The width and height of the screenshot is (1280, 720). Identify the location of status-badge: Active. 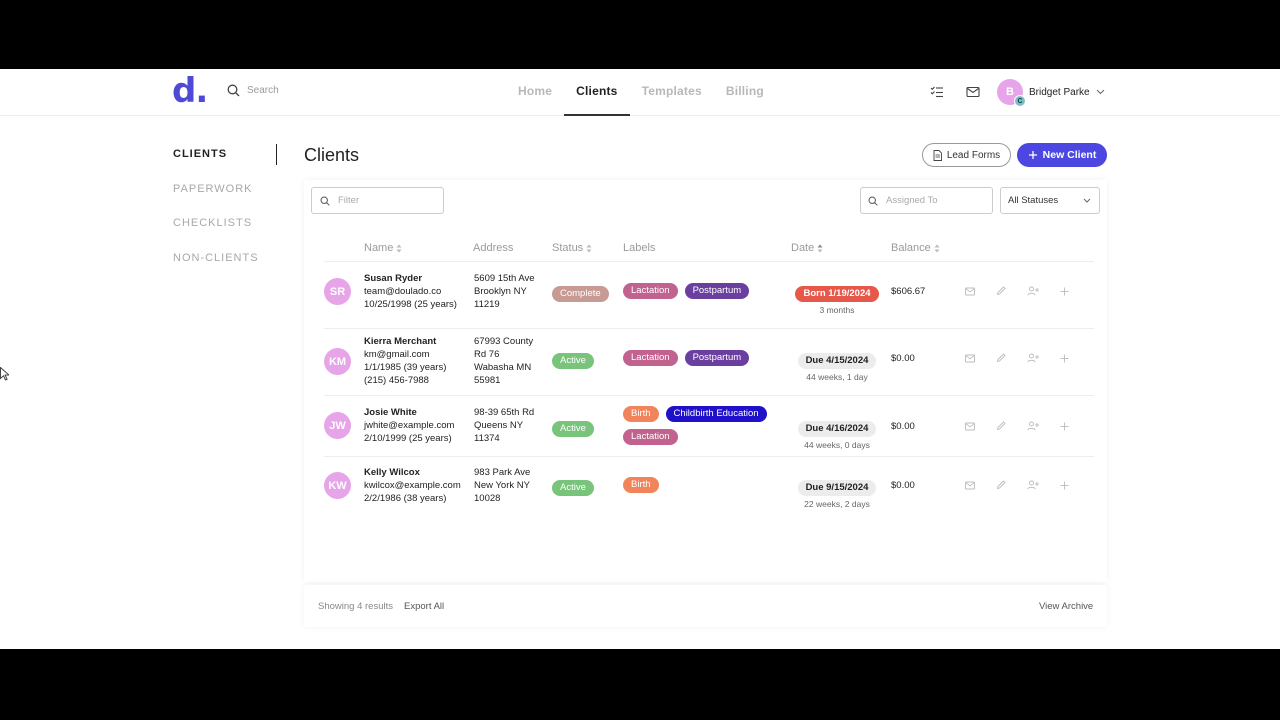
(573, 359).